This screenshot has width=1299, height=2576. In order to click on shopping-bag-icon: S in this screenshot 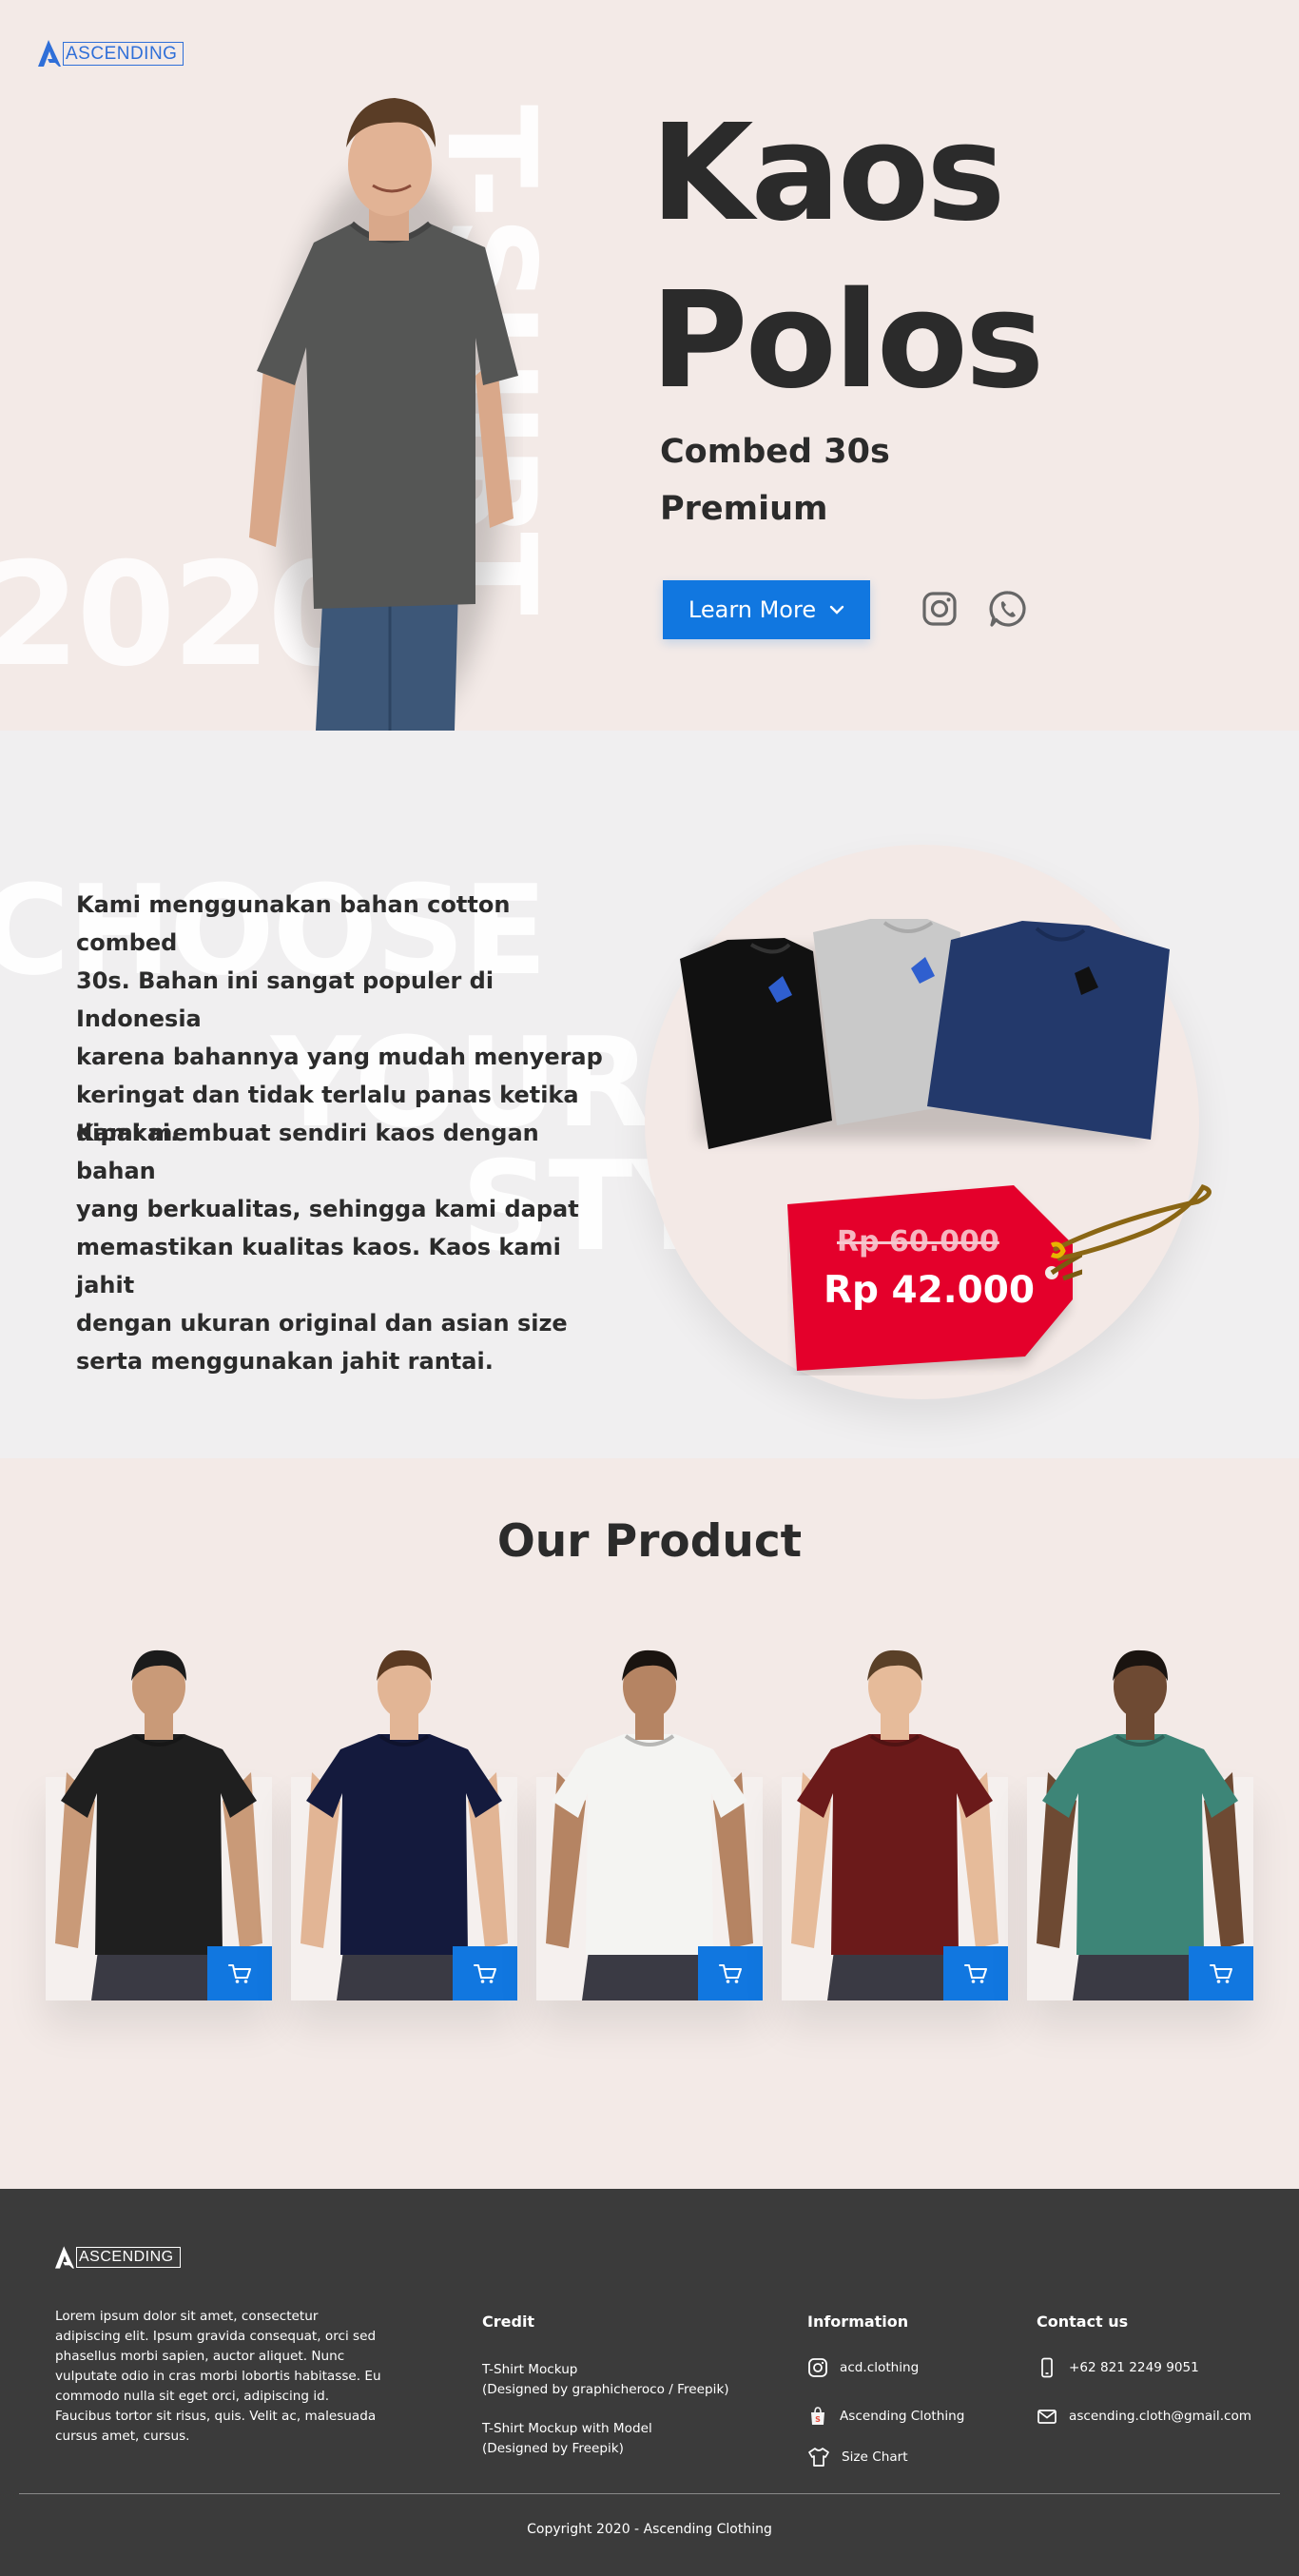, I will do `click(817, 2416)`.